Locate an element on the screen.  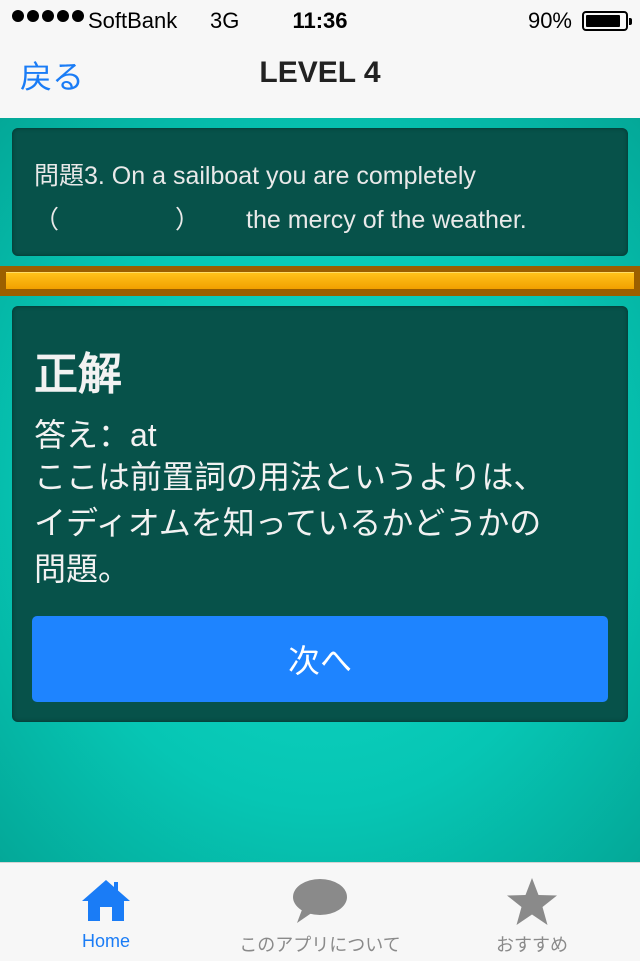
page-title: LEVEL 4 is located at coordinates (320, 72).